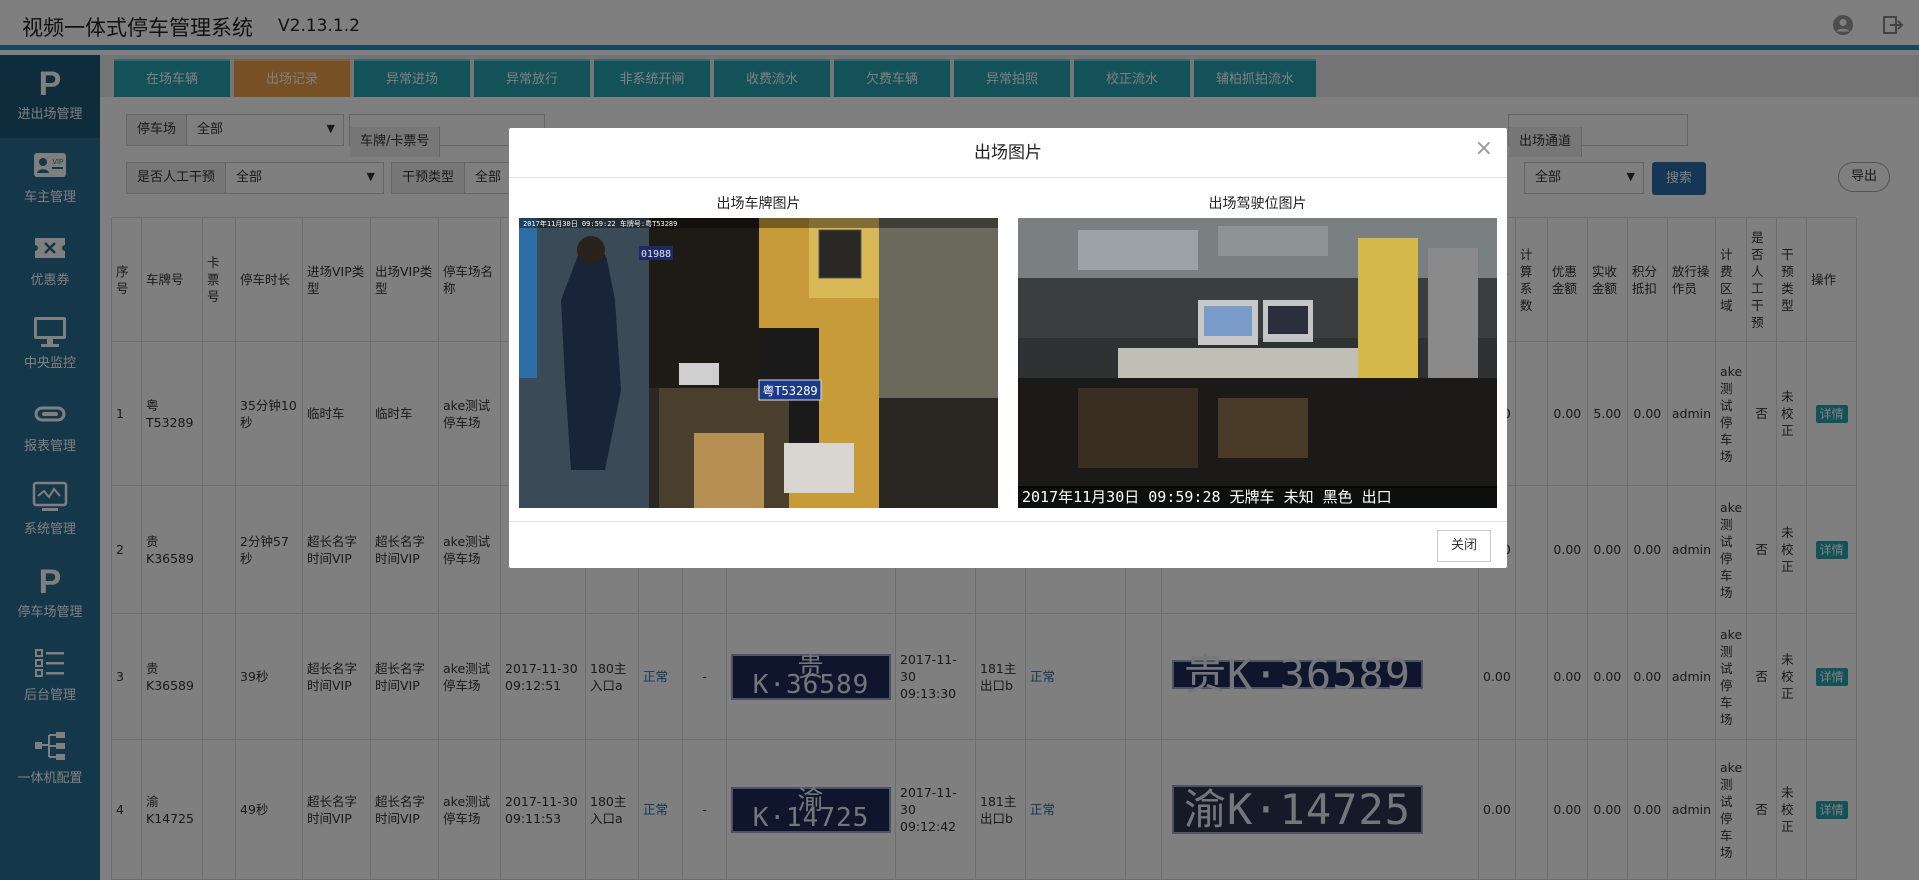  Describe the element at coordinates (656, 254) in the screenshot. I see `sign-text: 01988` at that location.